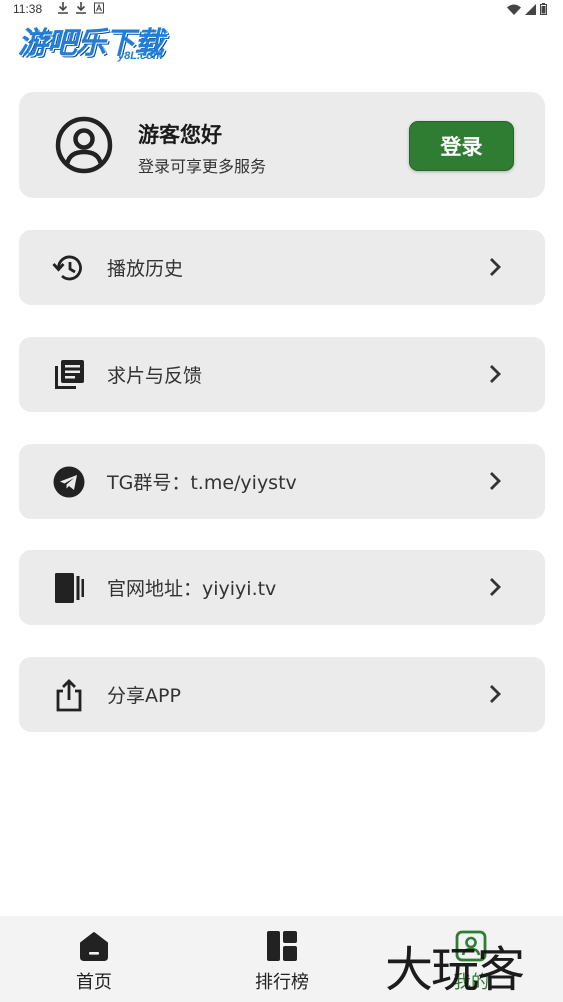  What do you see at coordinates (144, 696) in the screenshot?
I see `menu-label: 分享APP` at bounding box center [144, 696].